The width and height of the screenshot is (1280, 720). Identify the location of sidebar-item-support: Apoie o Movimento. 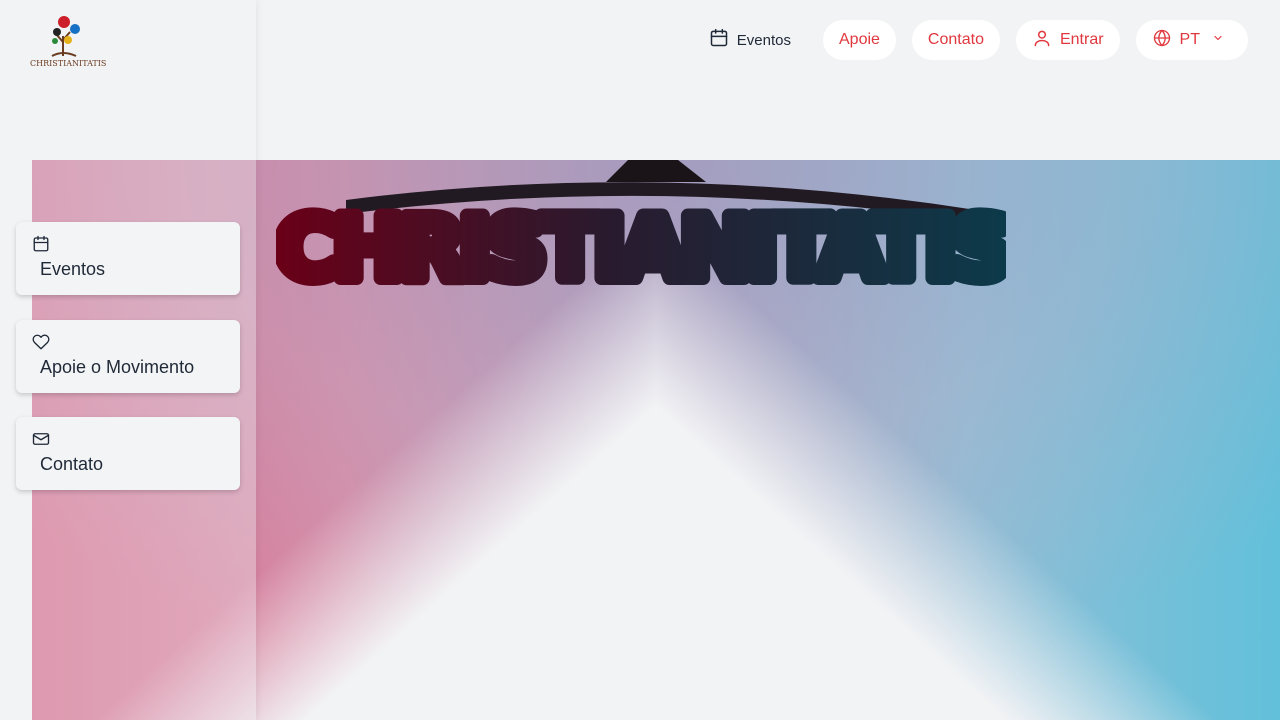
(128, 356).